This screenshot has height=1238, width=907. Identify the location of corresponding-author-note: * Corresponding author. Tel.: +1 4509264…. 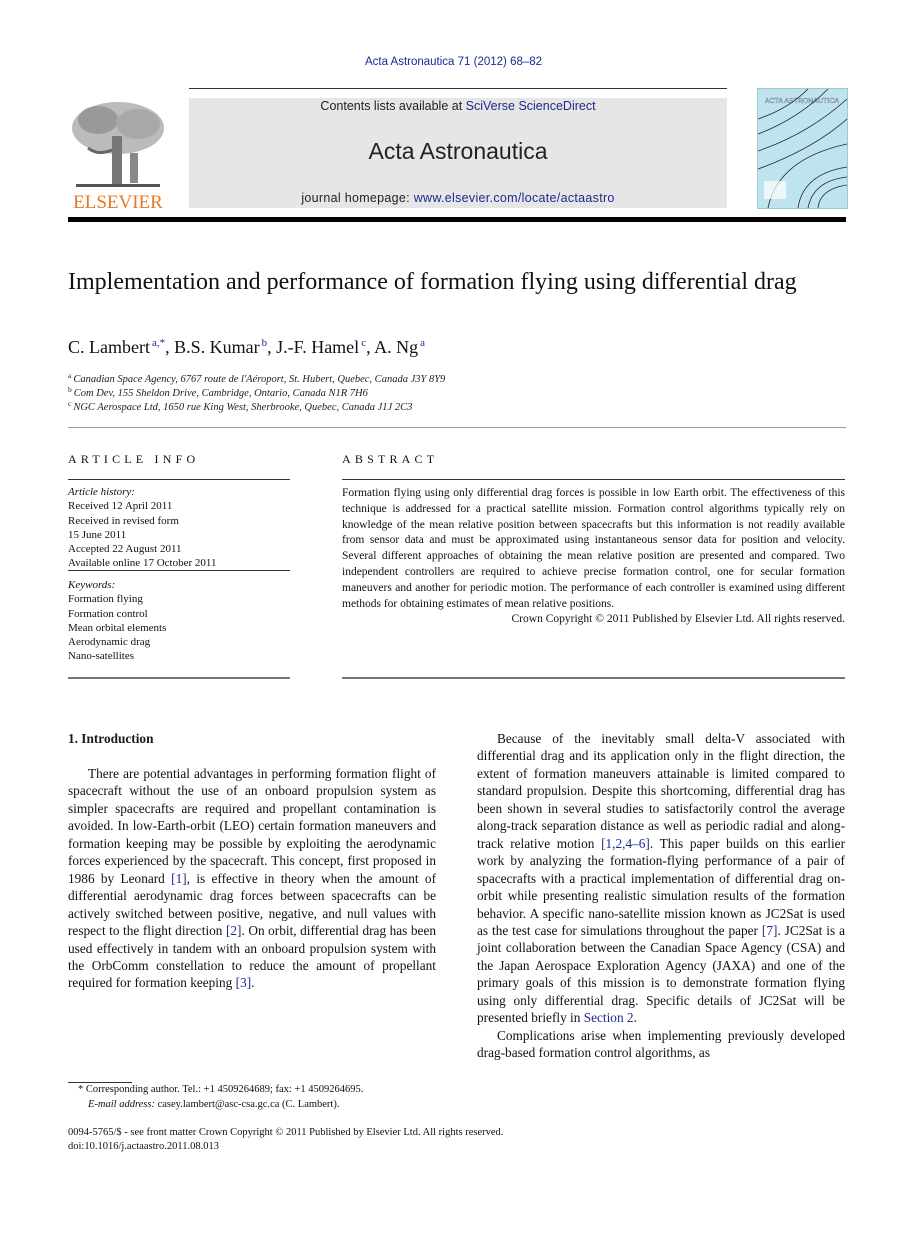
(221, 1089).